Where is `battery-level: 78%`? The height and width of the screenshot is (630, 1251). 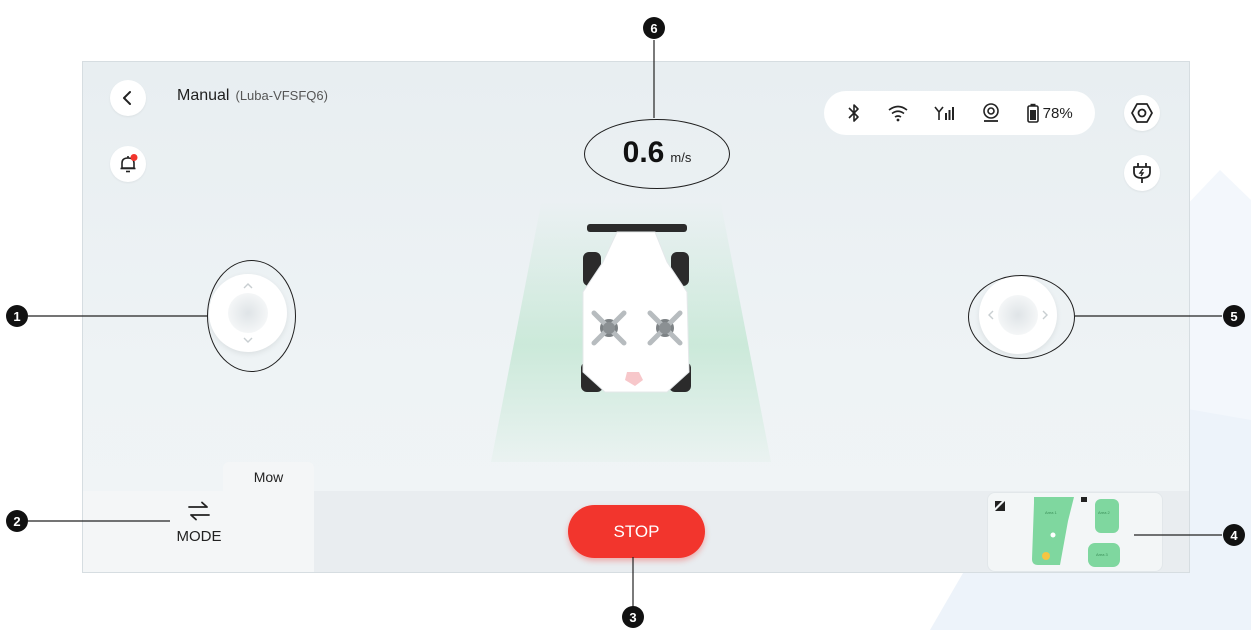
battery-level: 78% is located at coordinates (1057, 113).